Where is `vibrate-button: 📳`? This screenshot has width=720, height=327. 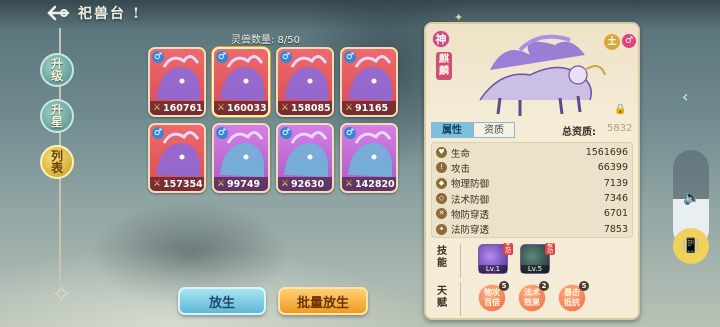
vibrate-button: 📳 is located at coordinates (691, 246).